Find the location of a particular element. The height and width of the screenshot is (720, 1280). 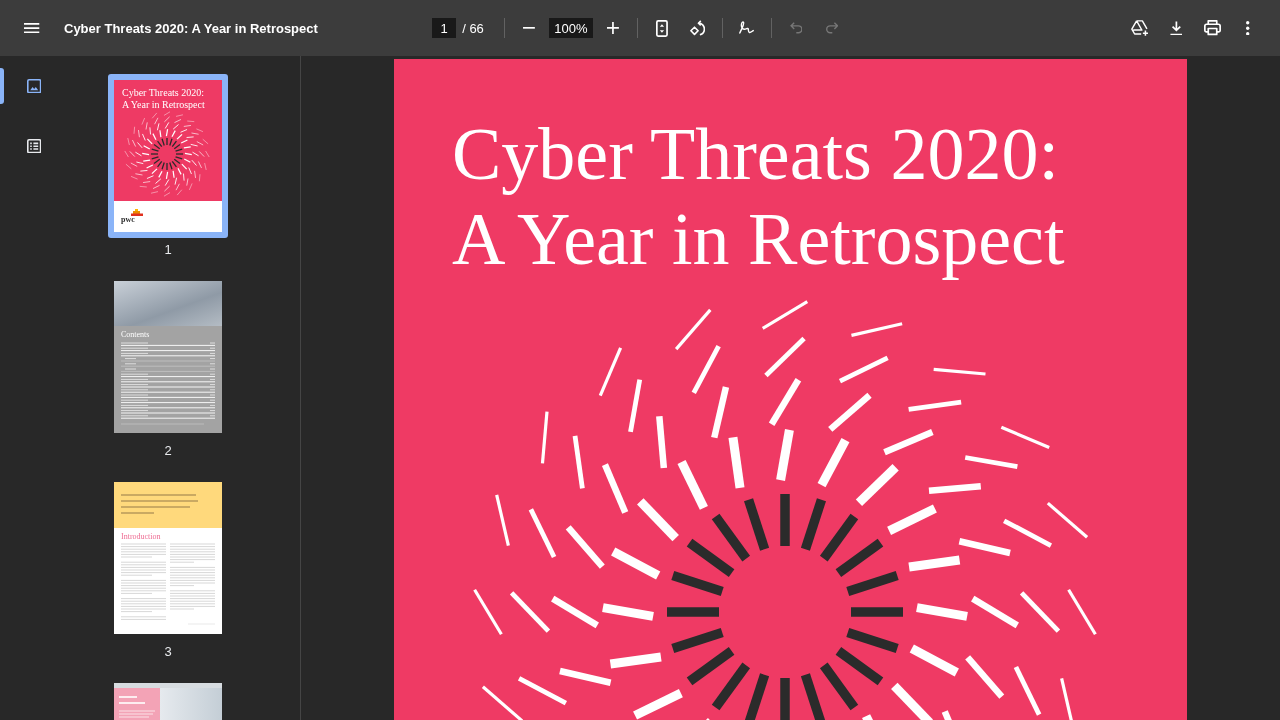

selection-indicator is located at coordinates (2, 86).